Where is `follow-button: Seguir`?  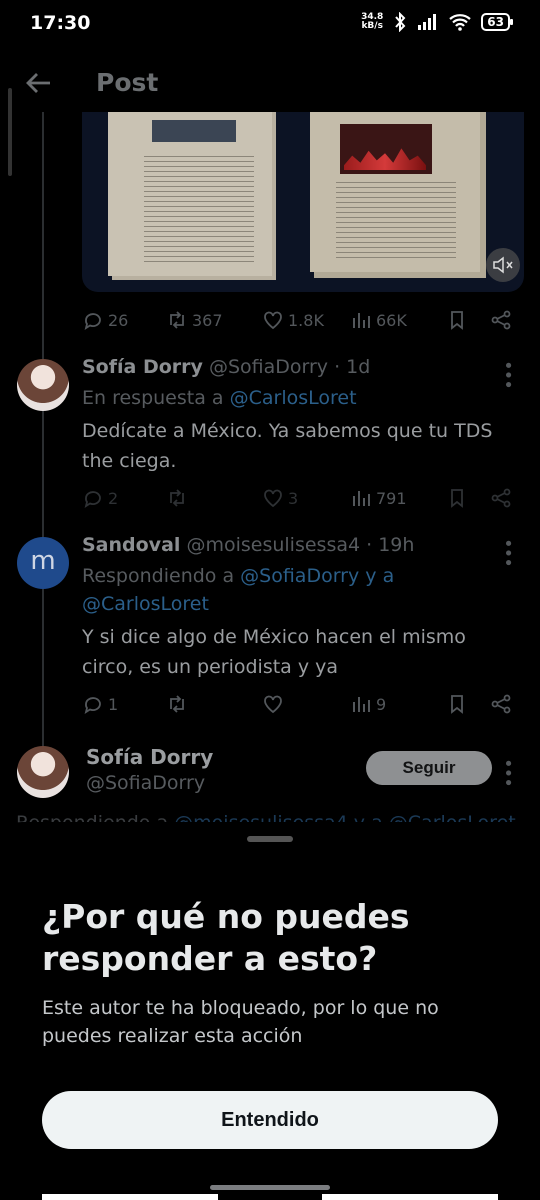
follow-button: Seguir is located at coordinates (429, 768).